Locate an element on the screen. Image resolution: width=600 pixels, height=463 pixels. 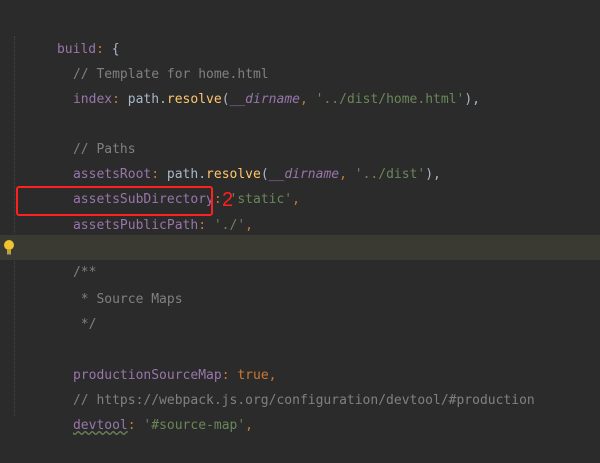
code-line-11: * Source Maps is located at coordinates (300, 284).